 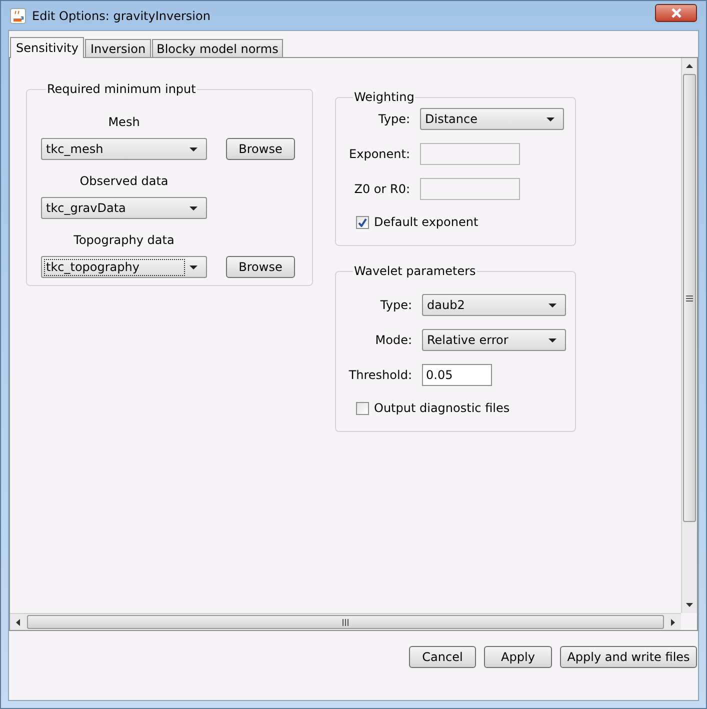 I want to click on dropdown: tkc_gravData, so click(x=124, y=208).